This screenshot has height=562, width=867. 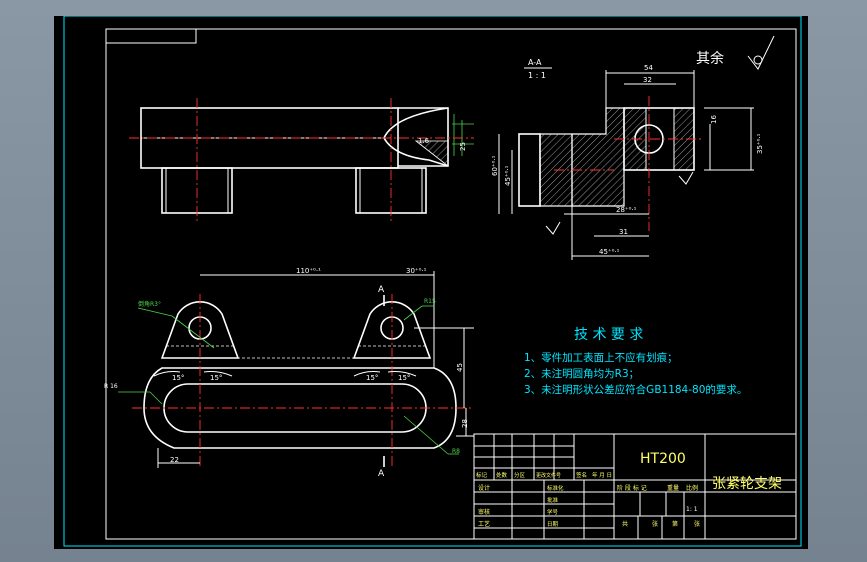 What do you see at coordinates (632, 488) in the screenshot?
I see `tb-label-stage: 阶 段 标 记` at bounding box center [632, 488].